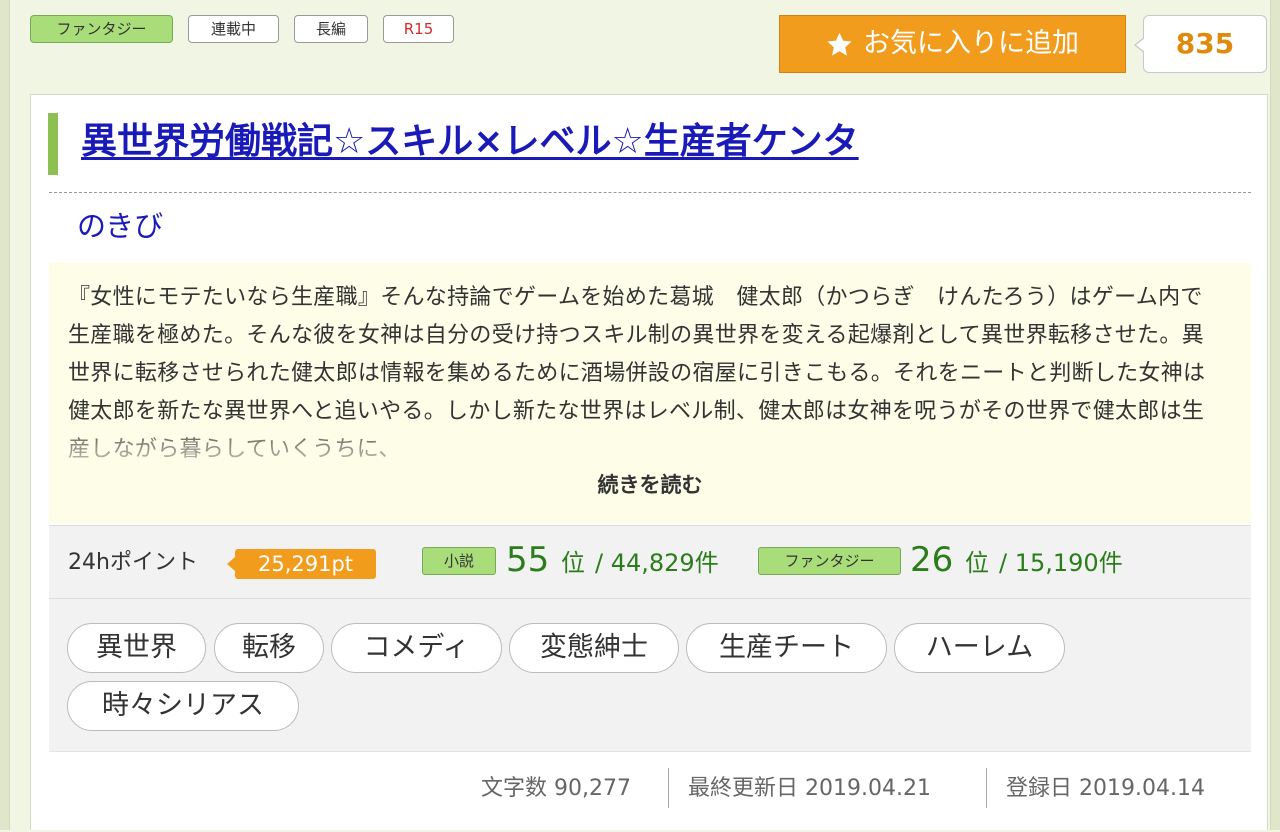  Describe the element at coordinates (331, 29) in the screenshot. I see `length-label: 長編` at that location.